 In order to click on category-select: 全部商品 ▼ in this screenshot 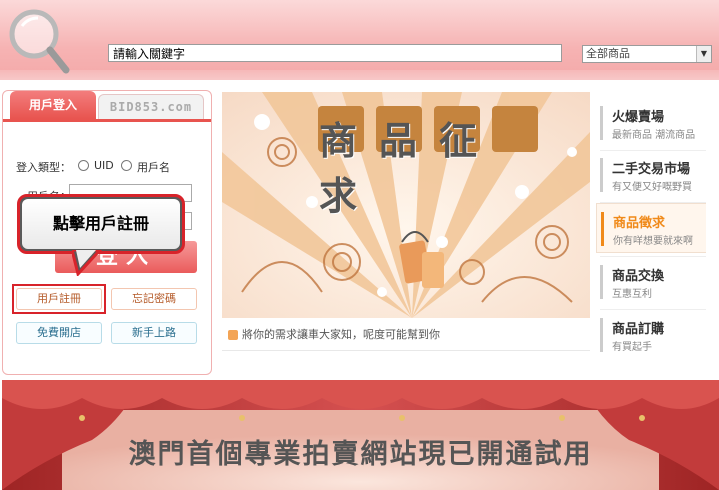, I will do `click(647, 54)`.